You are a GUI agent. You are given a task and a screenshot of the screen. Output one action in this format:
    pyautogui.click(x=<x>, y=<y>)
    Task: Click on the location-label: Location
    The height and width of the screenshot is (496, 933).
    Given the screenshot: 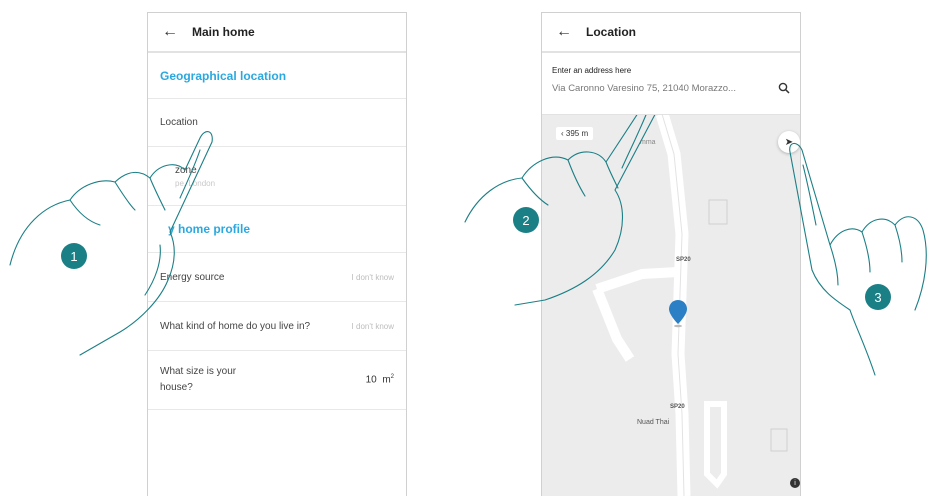 What is the action you would take?
    pyautogui.click(x=179, y=122)
    